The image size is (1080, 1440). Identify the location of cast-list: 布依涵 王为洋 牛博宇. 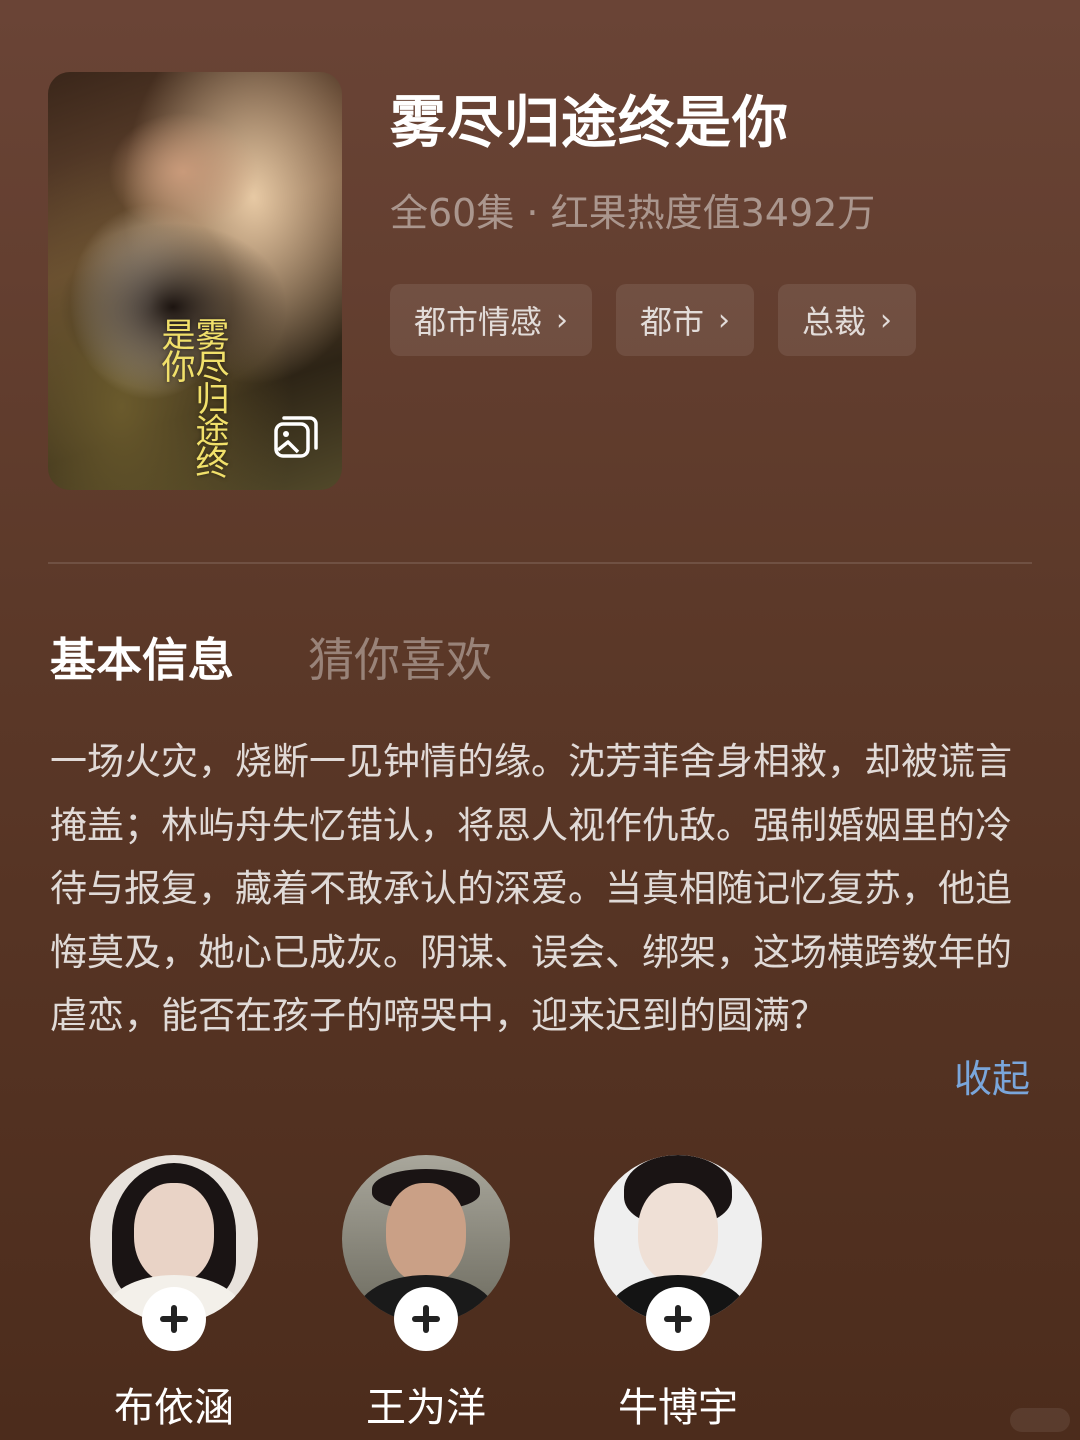
(426, 1294).